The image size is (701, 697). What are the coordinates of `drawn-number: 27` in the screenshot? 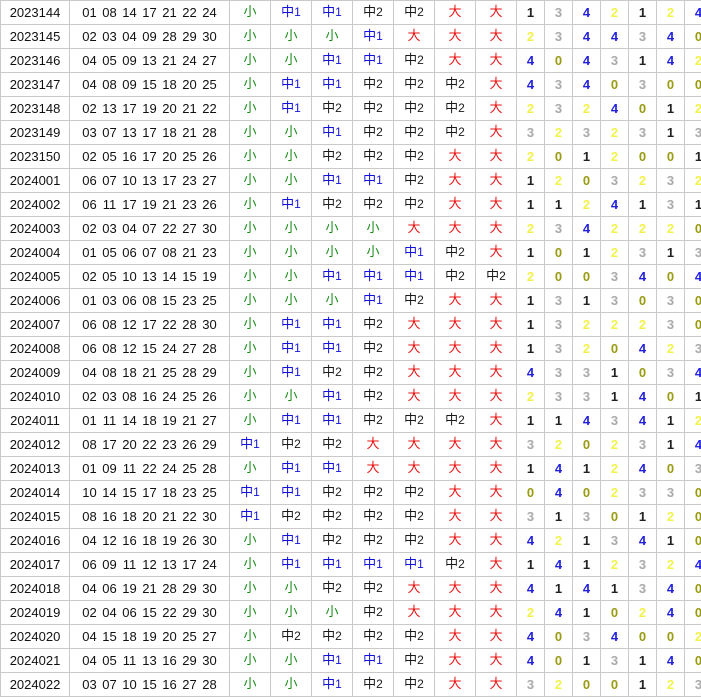 It's located at (190, 684).